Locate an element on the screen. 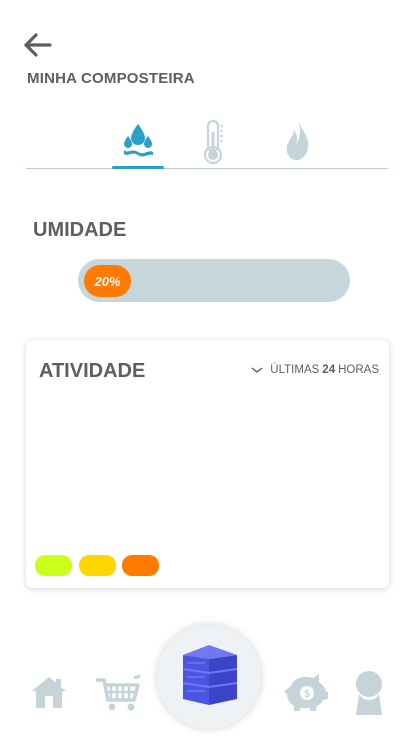 Image resolution: width=414 pixels, height=736 pixels. page-title: MINHA COMPOSTEIRA is located at coordinates (111, 78).